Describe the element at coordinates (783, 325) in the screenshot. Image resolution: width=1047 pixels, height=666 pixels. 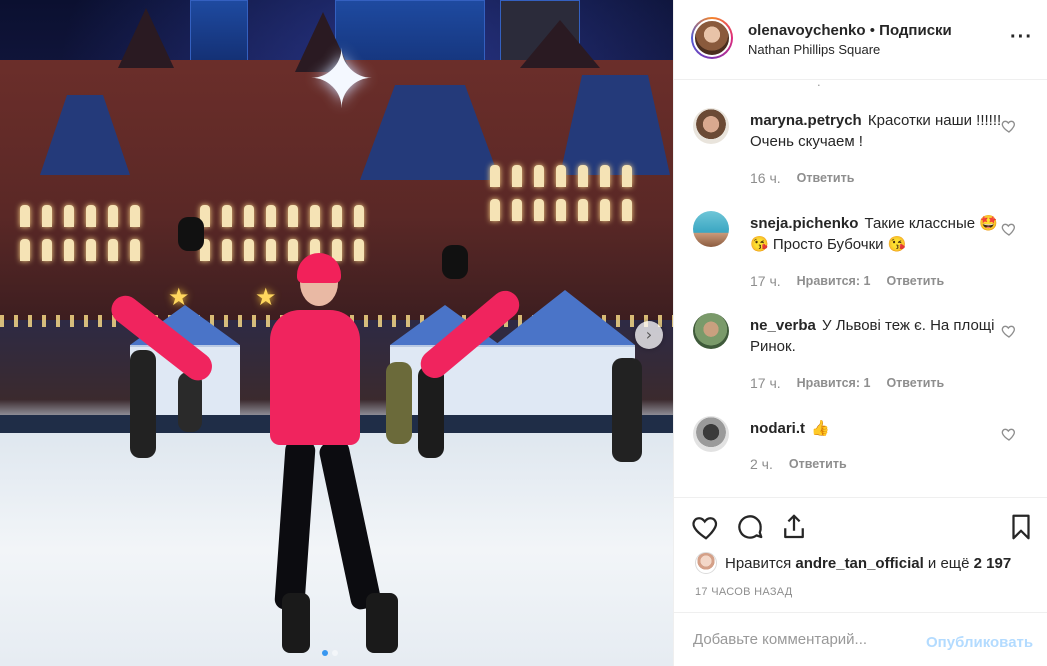
I see `comment-username: ne_verba` at that location.